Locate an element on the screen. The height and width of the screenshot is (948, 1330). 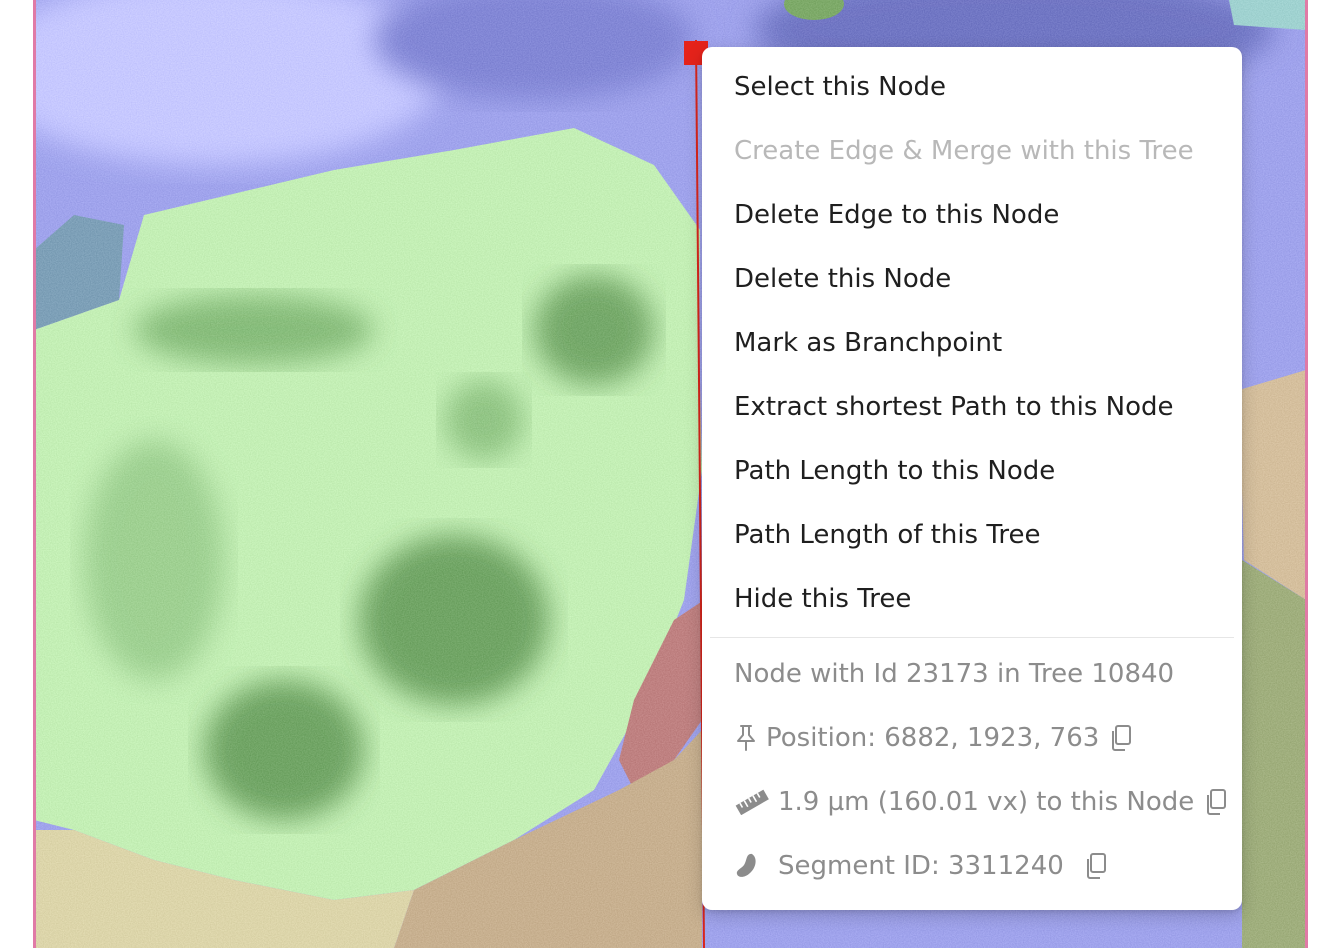
viewport-border-right is located at coordinates (1306, 474).